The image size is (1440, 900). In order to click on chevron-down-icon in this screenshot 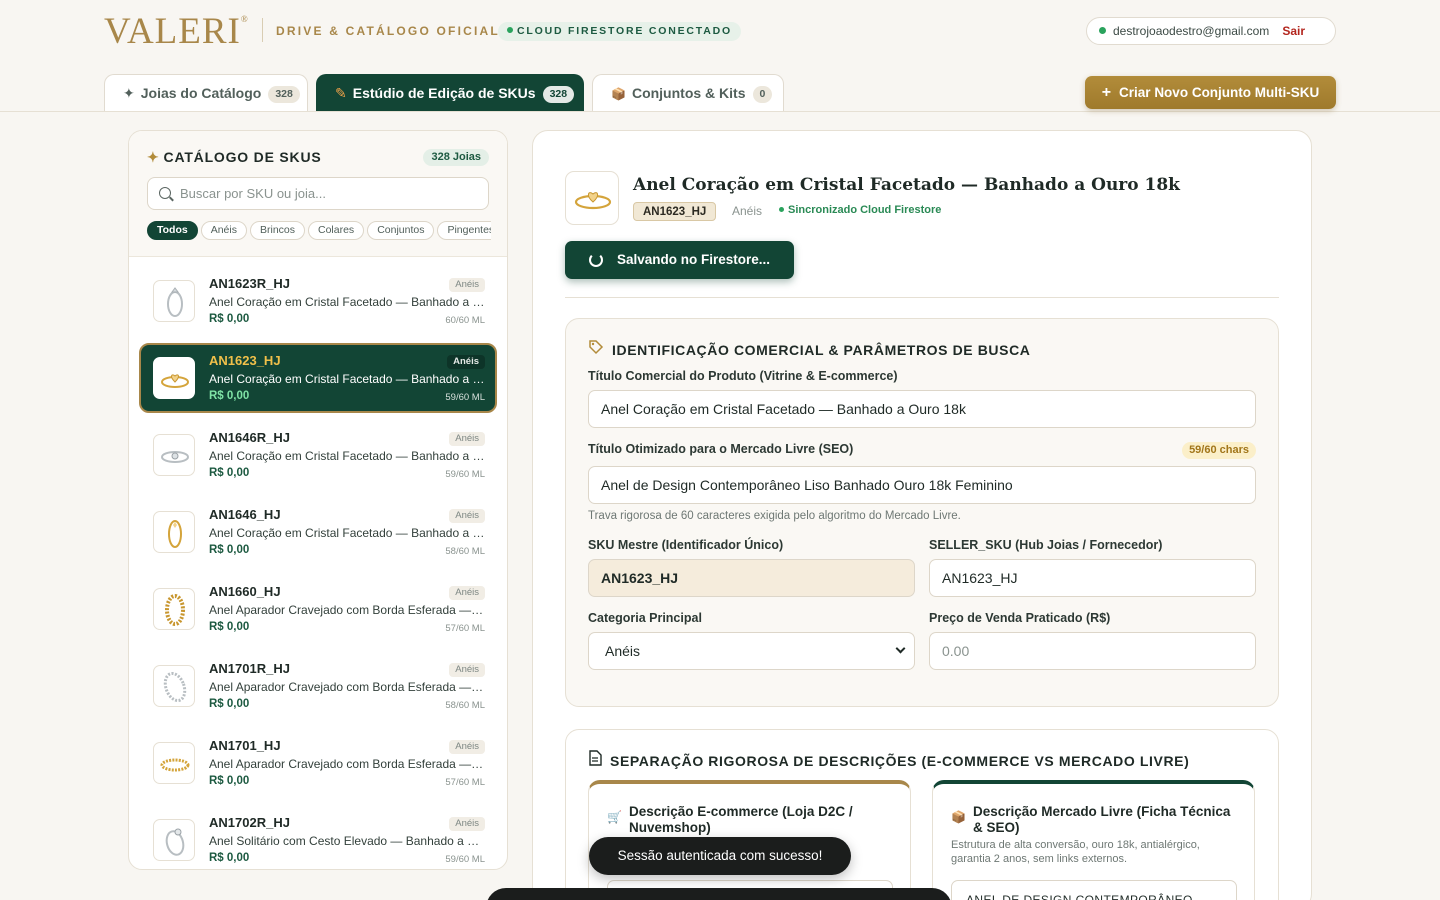, I will do `click(900, 648)`.